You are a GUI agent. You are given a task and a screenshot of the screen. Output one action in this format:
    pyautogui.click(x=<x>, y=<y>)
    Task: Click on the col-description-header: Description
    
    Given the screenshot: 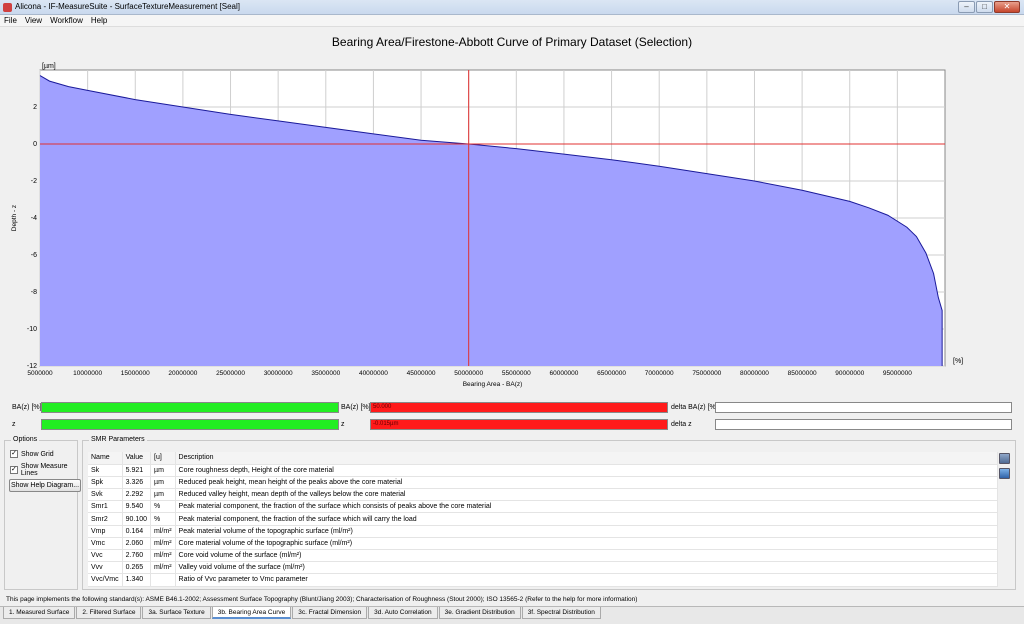 What is the action you would take?
    pyautogui.click(x=587, y=458)
    